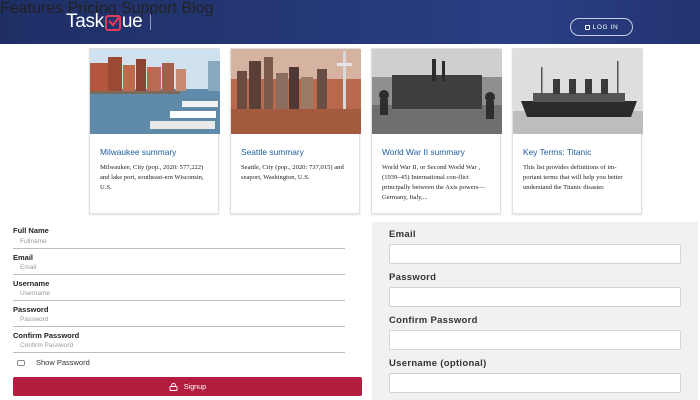  I want to click on titanic-image, so click(578, 91).